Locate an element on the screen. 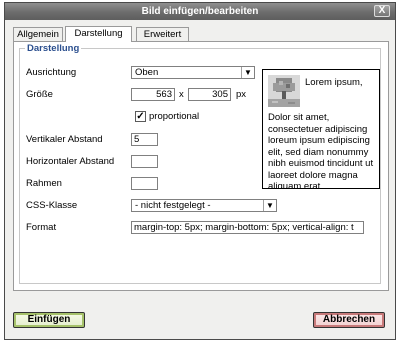 This screenshot has height=345, width=400. tab-darstellung: Darstellung is located at coordinates (98, 34).